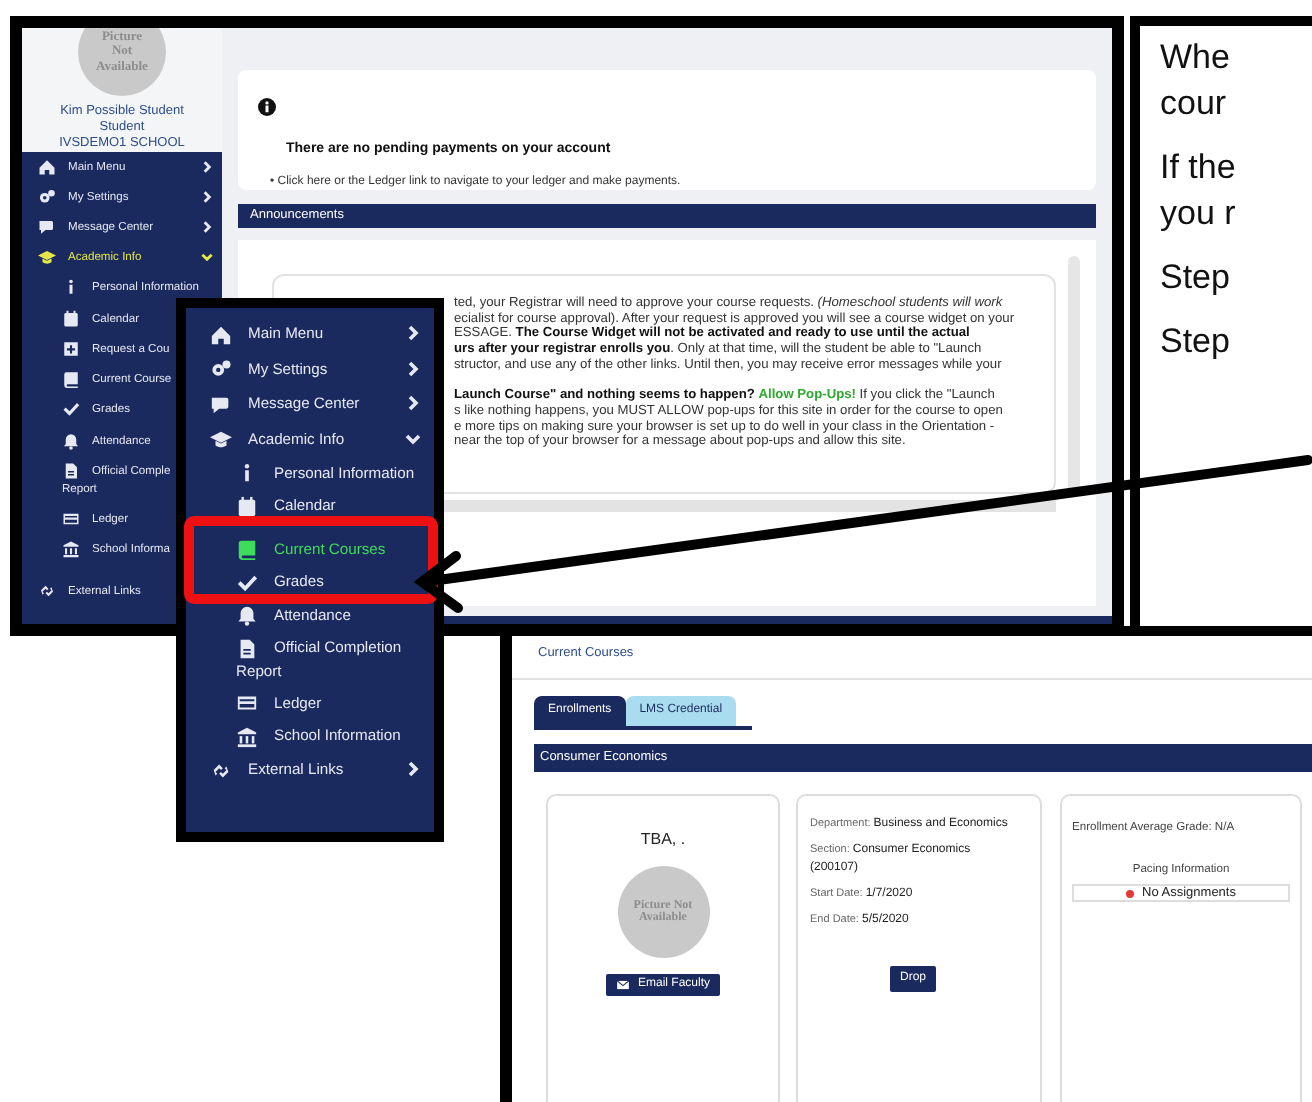  Describe the element at coordinates (1199, 168) in the screenshot. I see `instruction-text: If the` at that location.